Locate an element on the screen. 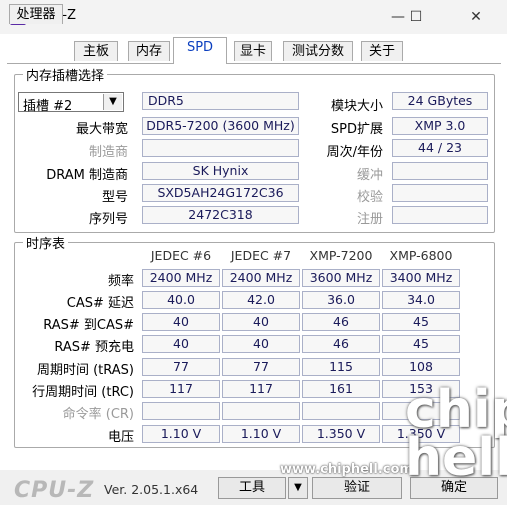 The height and width of the screenshot is (505, 507). validate-button: 验证 is located at coordinates (357, 488).